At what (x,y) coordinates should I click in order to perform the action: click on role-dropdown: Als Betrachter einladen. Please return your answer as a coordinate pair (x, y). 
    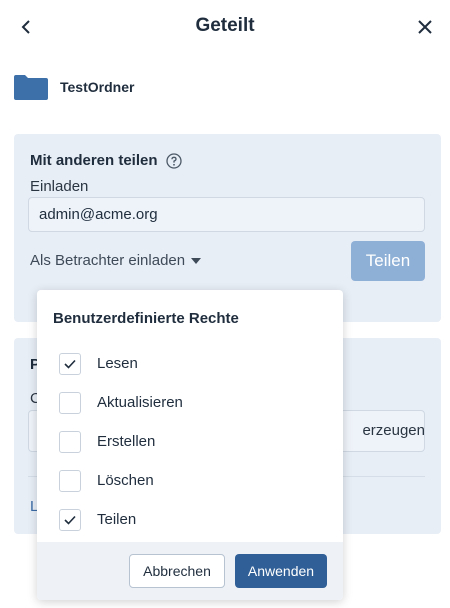
    Looking at the image, I should click on (116, 260).